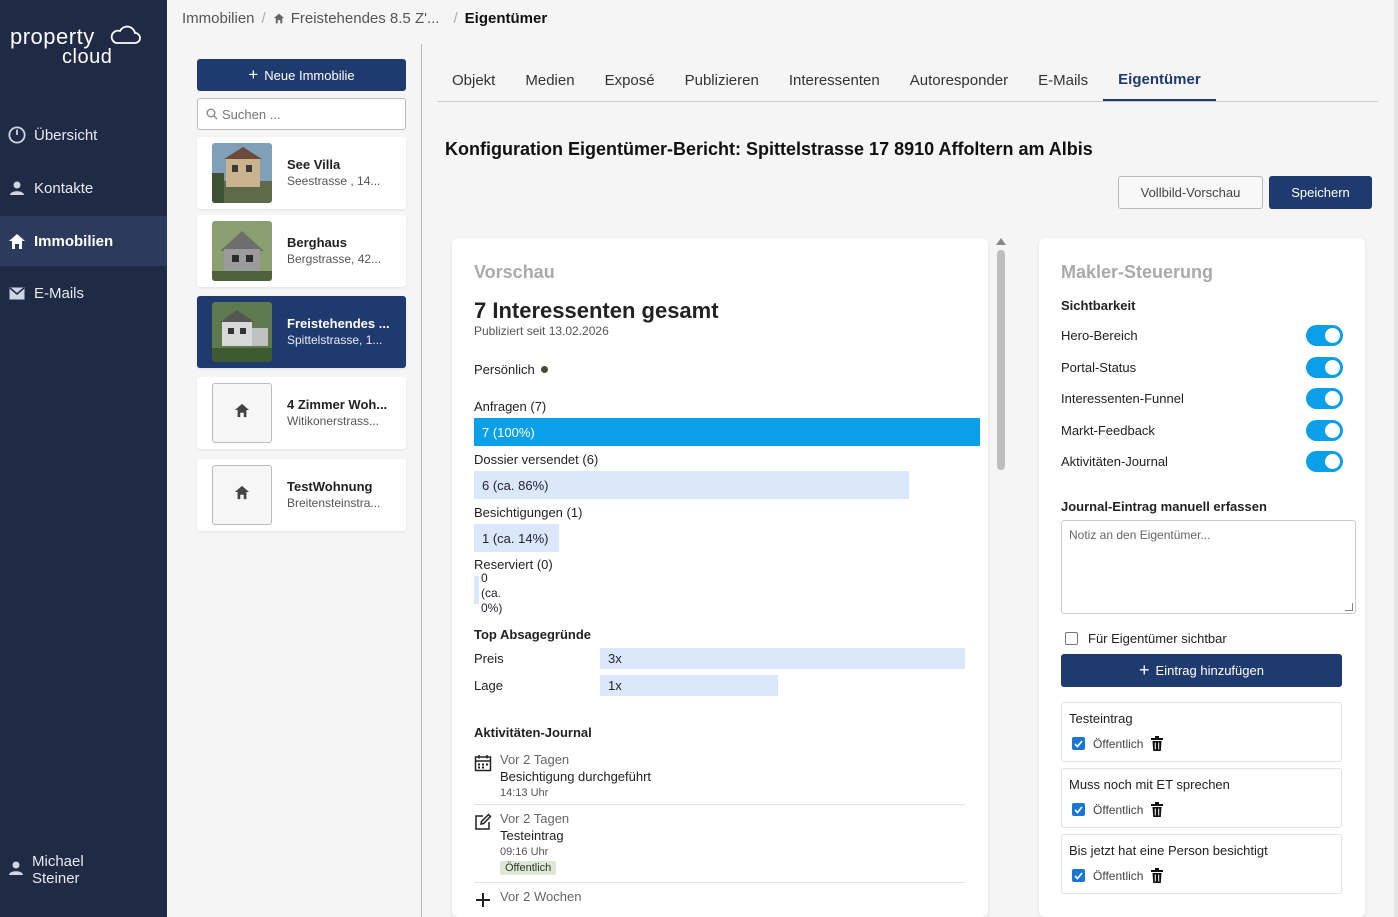 This screenshot has width=1398, height=917. What do you see at coordinates (1164, 506) in the screenshot?
I see `manual-journal-heading: Journal-Eintrag manuell erfassen` at bounding box center [1164, 506].